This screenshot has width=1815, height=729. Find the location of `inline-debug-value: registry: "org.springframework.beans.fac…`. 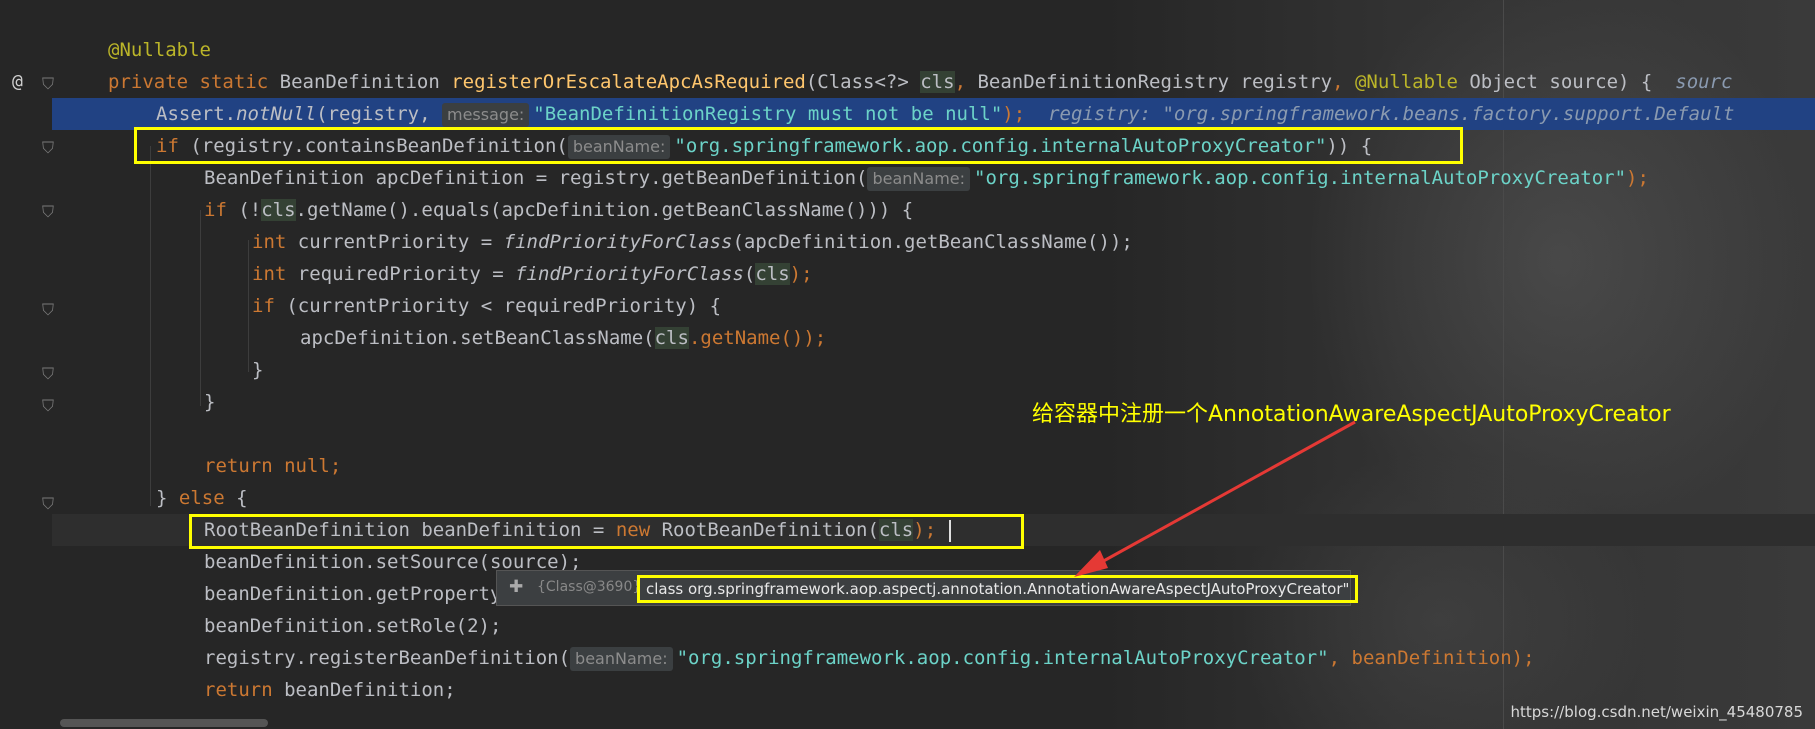

inline-debug-value: registry: "org.springframework.beans.fac… is located at coordinates (1391, 114).